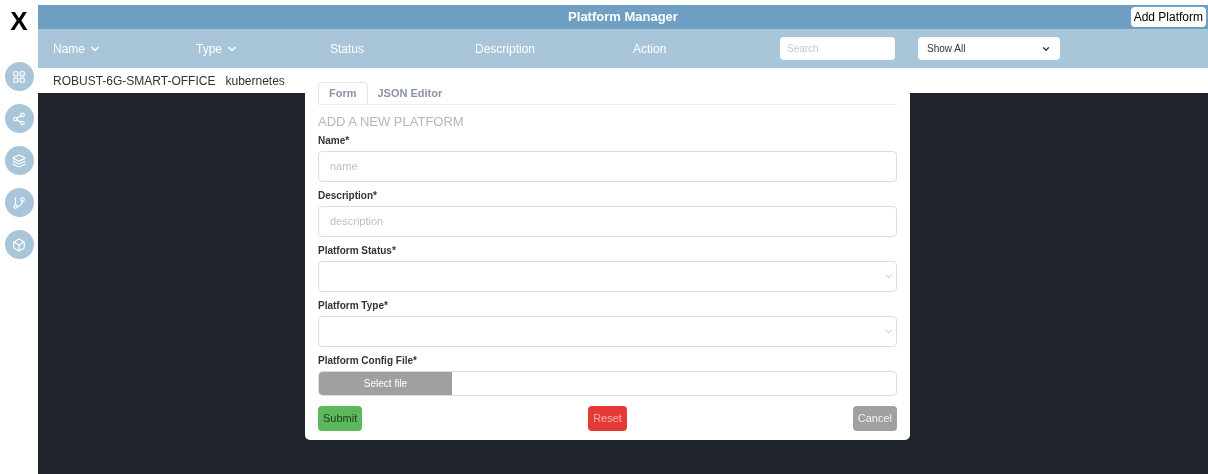 This screenshot has width=1208, height=474. I want to click on grid-icon, so click(19, 76).